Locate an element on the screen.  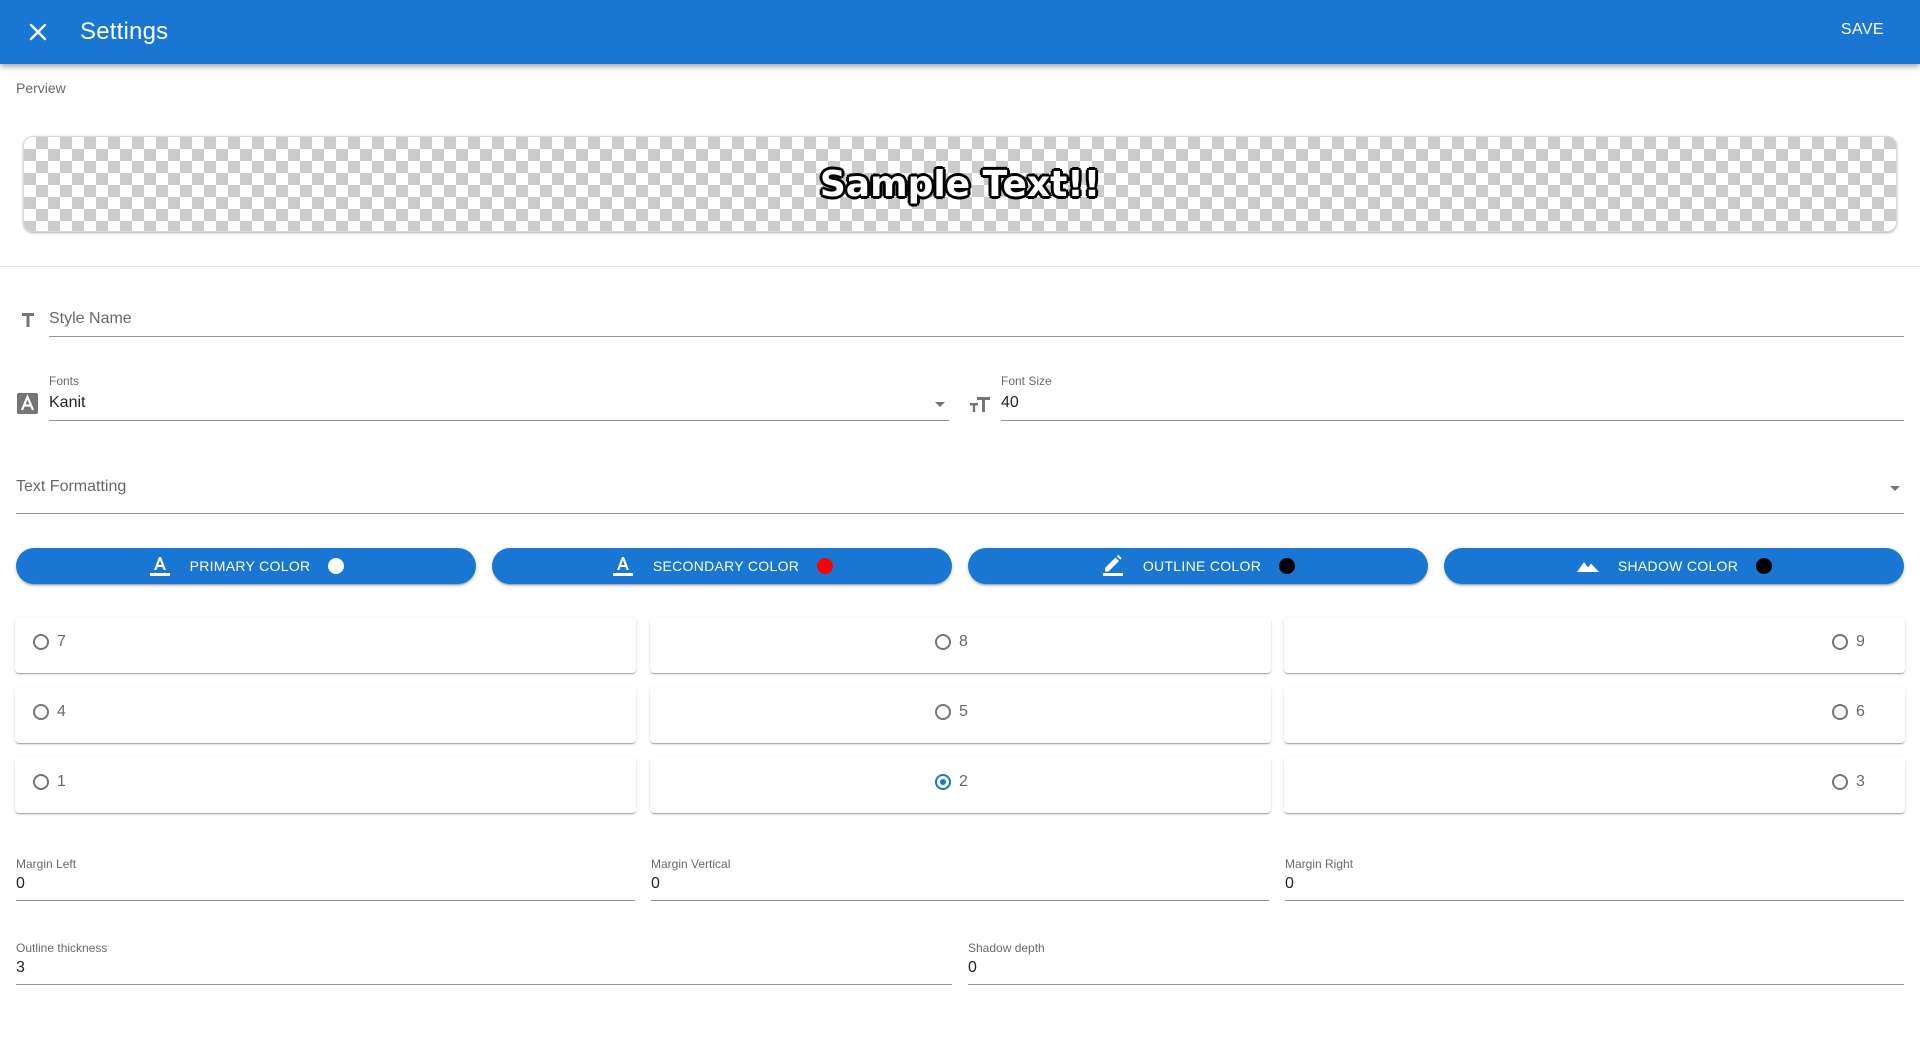
shadow-depth-field: Shadow depth 0 is located at coordinates (1436, 963).